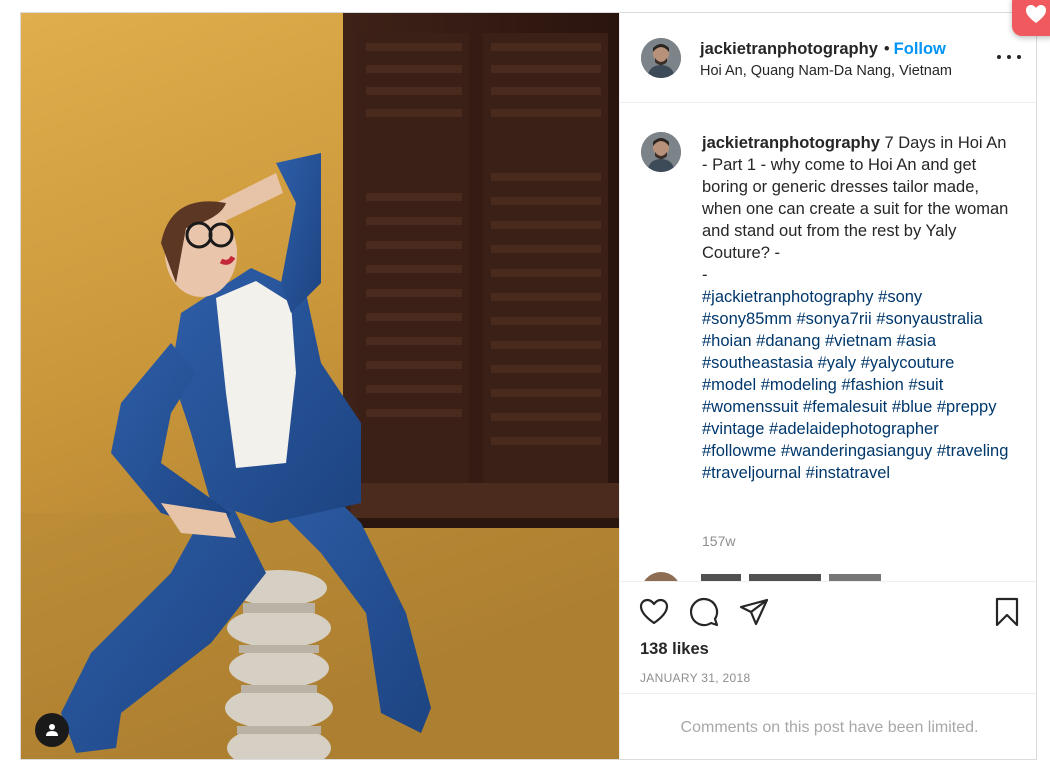  Describe the element at coordinates (912, 407) in the screenshot. I see `hashtag-link: #blue` at that location.